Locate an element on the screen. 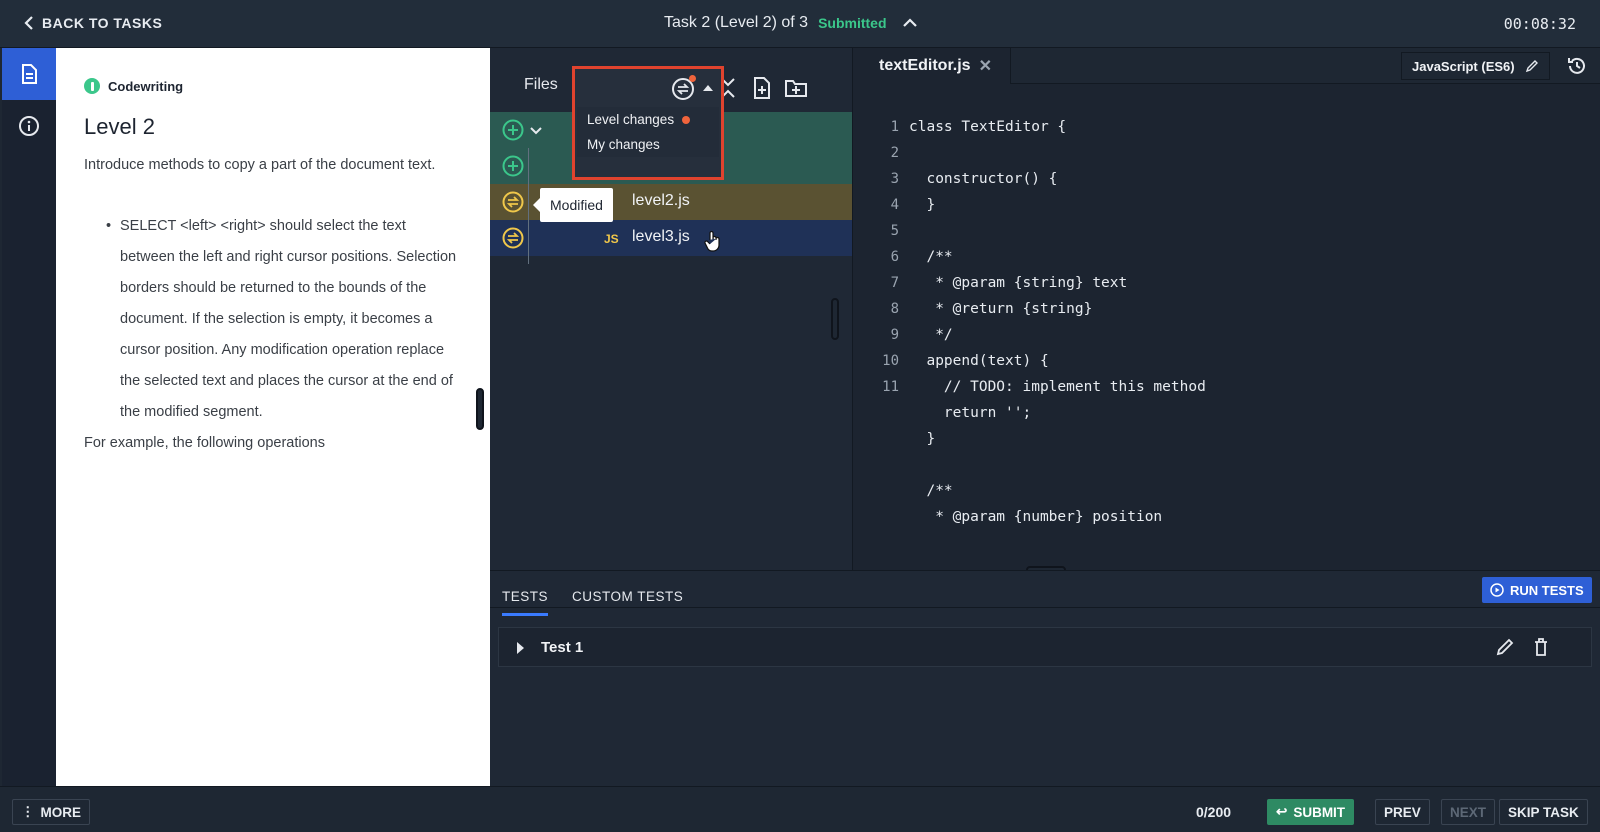  line-number: 3 is located at coordinates (894, 179).